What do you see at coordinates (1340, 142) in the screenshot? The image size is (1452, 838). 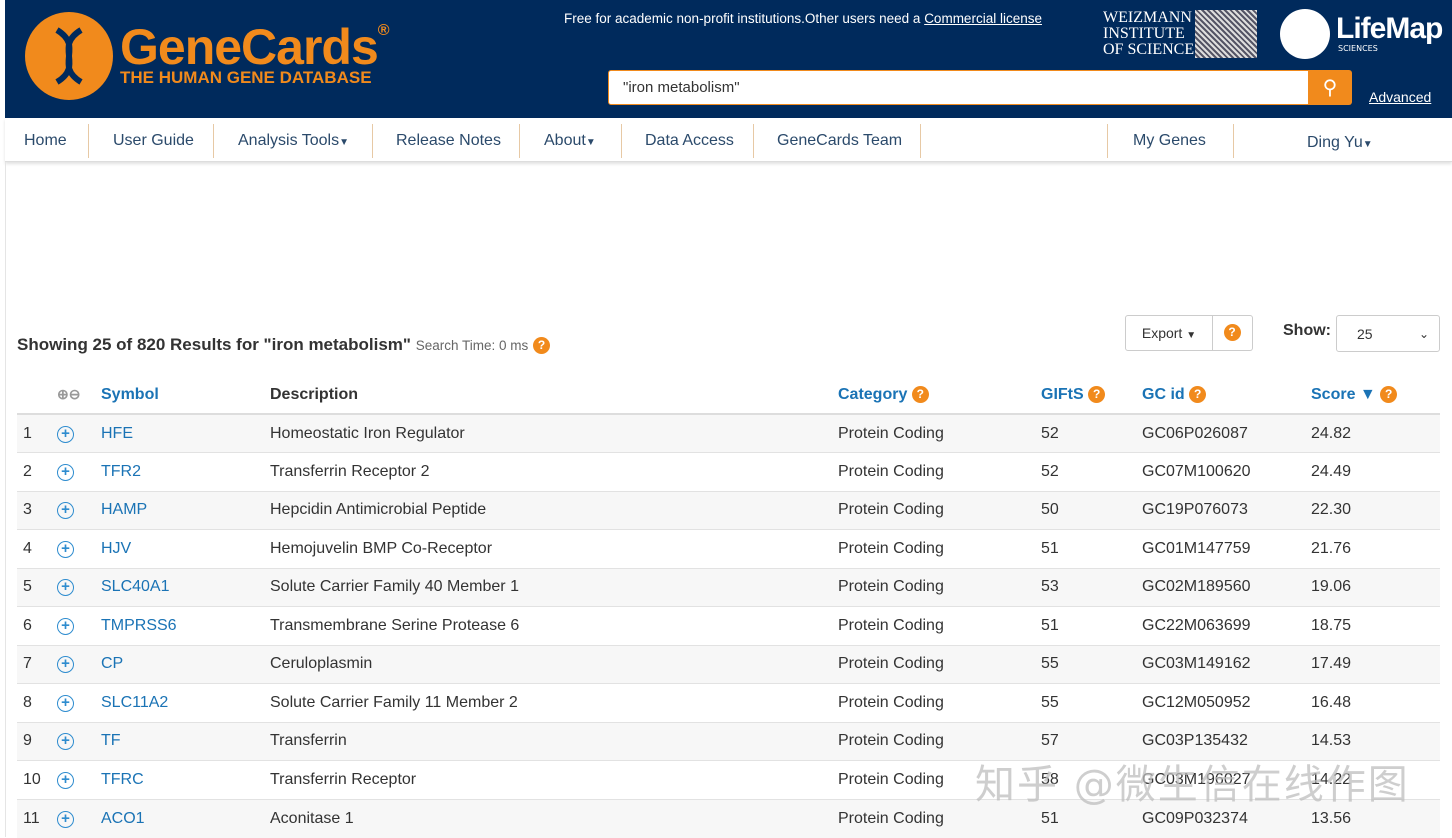 I see `user-menu: Ding Yu▼` at bounding box center [1340, 142].